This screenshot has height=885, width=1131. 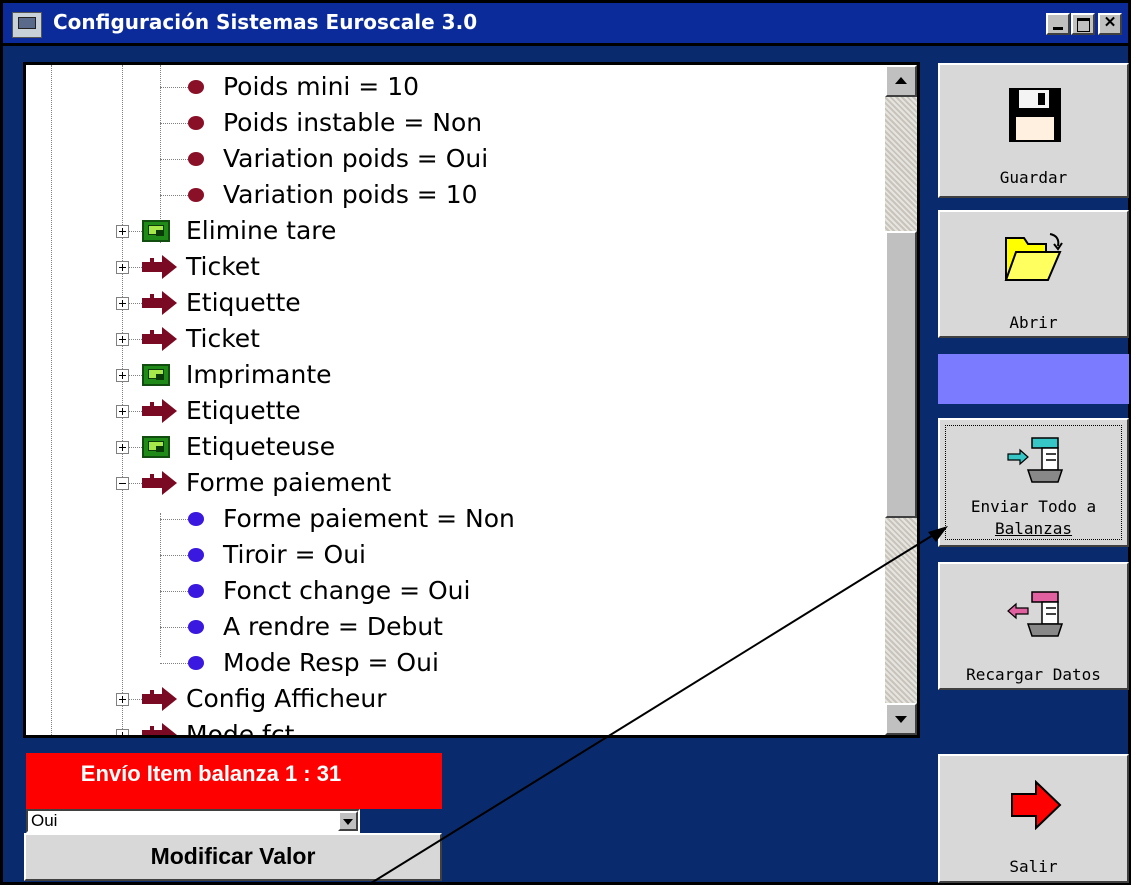 I want to click on tree-leaf-item: Forme paiement = Non, so click(x=456, y=519).